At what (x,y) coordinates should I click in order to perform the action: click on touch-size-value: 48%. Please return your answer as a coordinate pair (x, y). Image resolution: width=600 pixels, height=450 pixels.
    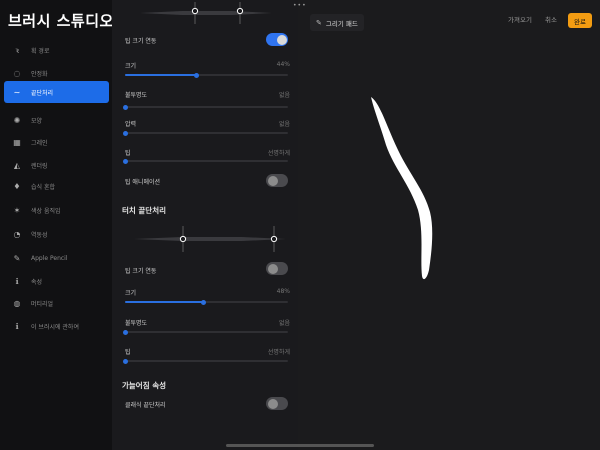
    Looking at the image, I should click on (283, 291).